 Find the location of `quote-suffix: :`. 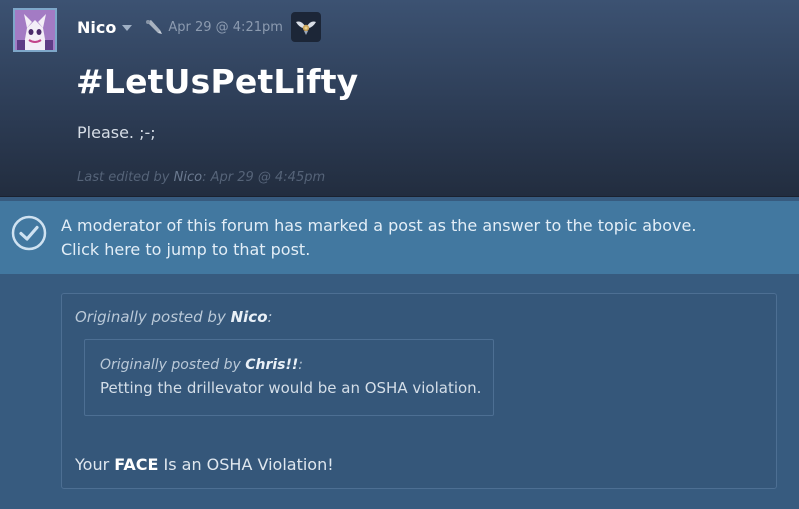

quote-suffix: : is located at coordinates (270, 317).